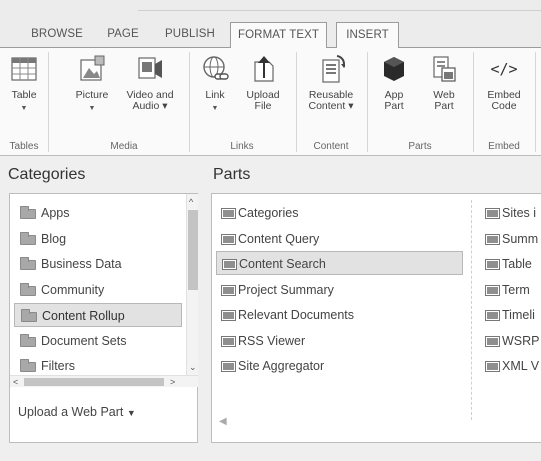  What do you see at coordinates (57, 35) in the screenshot?
I see `tab-browse: BROWSE` at bounding box center [57, 35].